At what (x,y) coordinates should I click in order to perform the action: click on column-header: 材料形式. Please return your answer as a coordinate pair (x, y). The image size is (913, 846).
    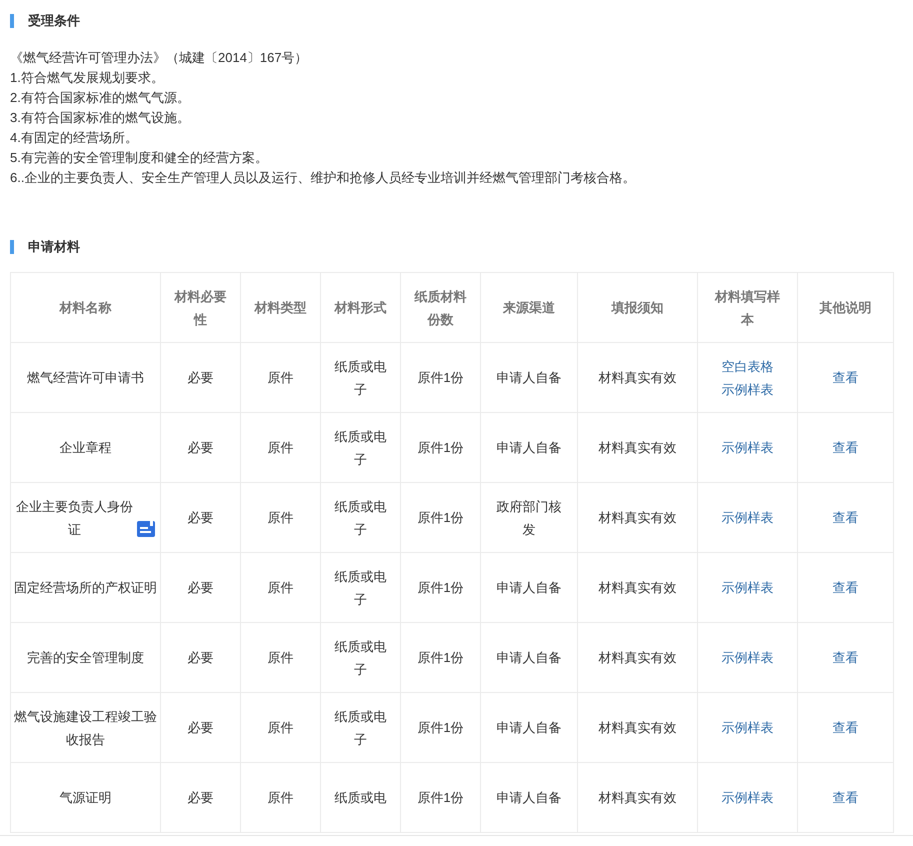
    Looking at the image, I should click on (361, 308).